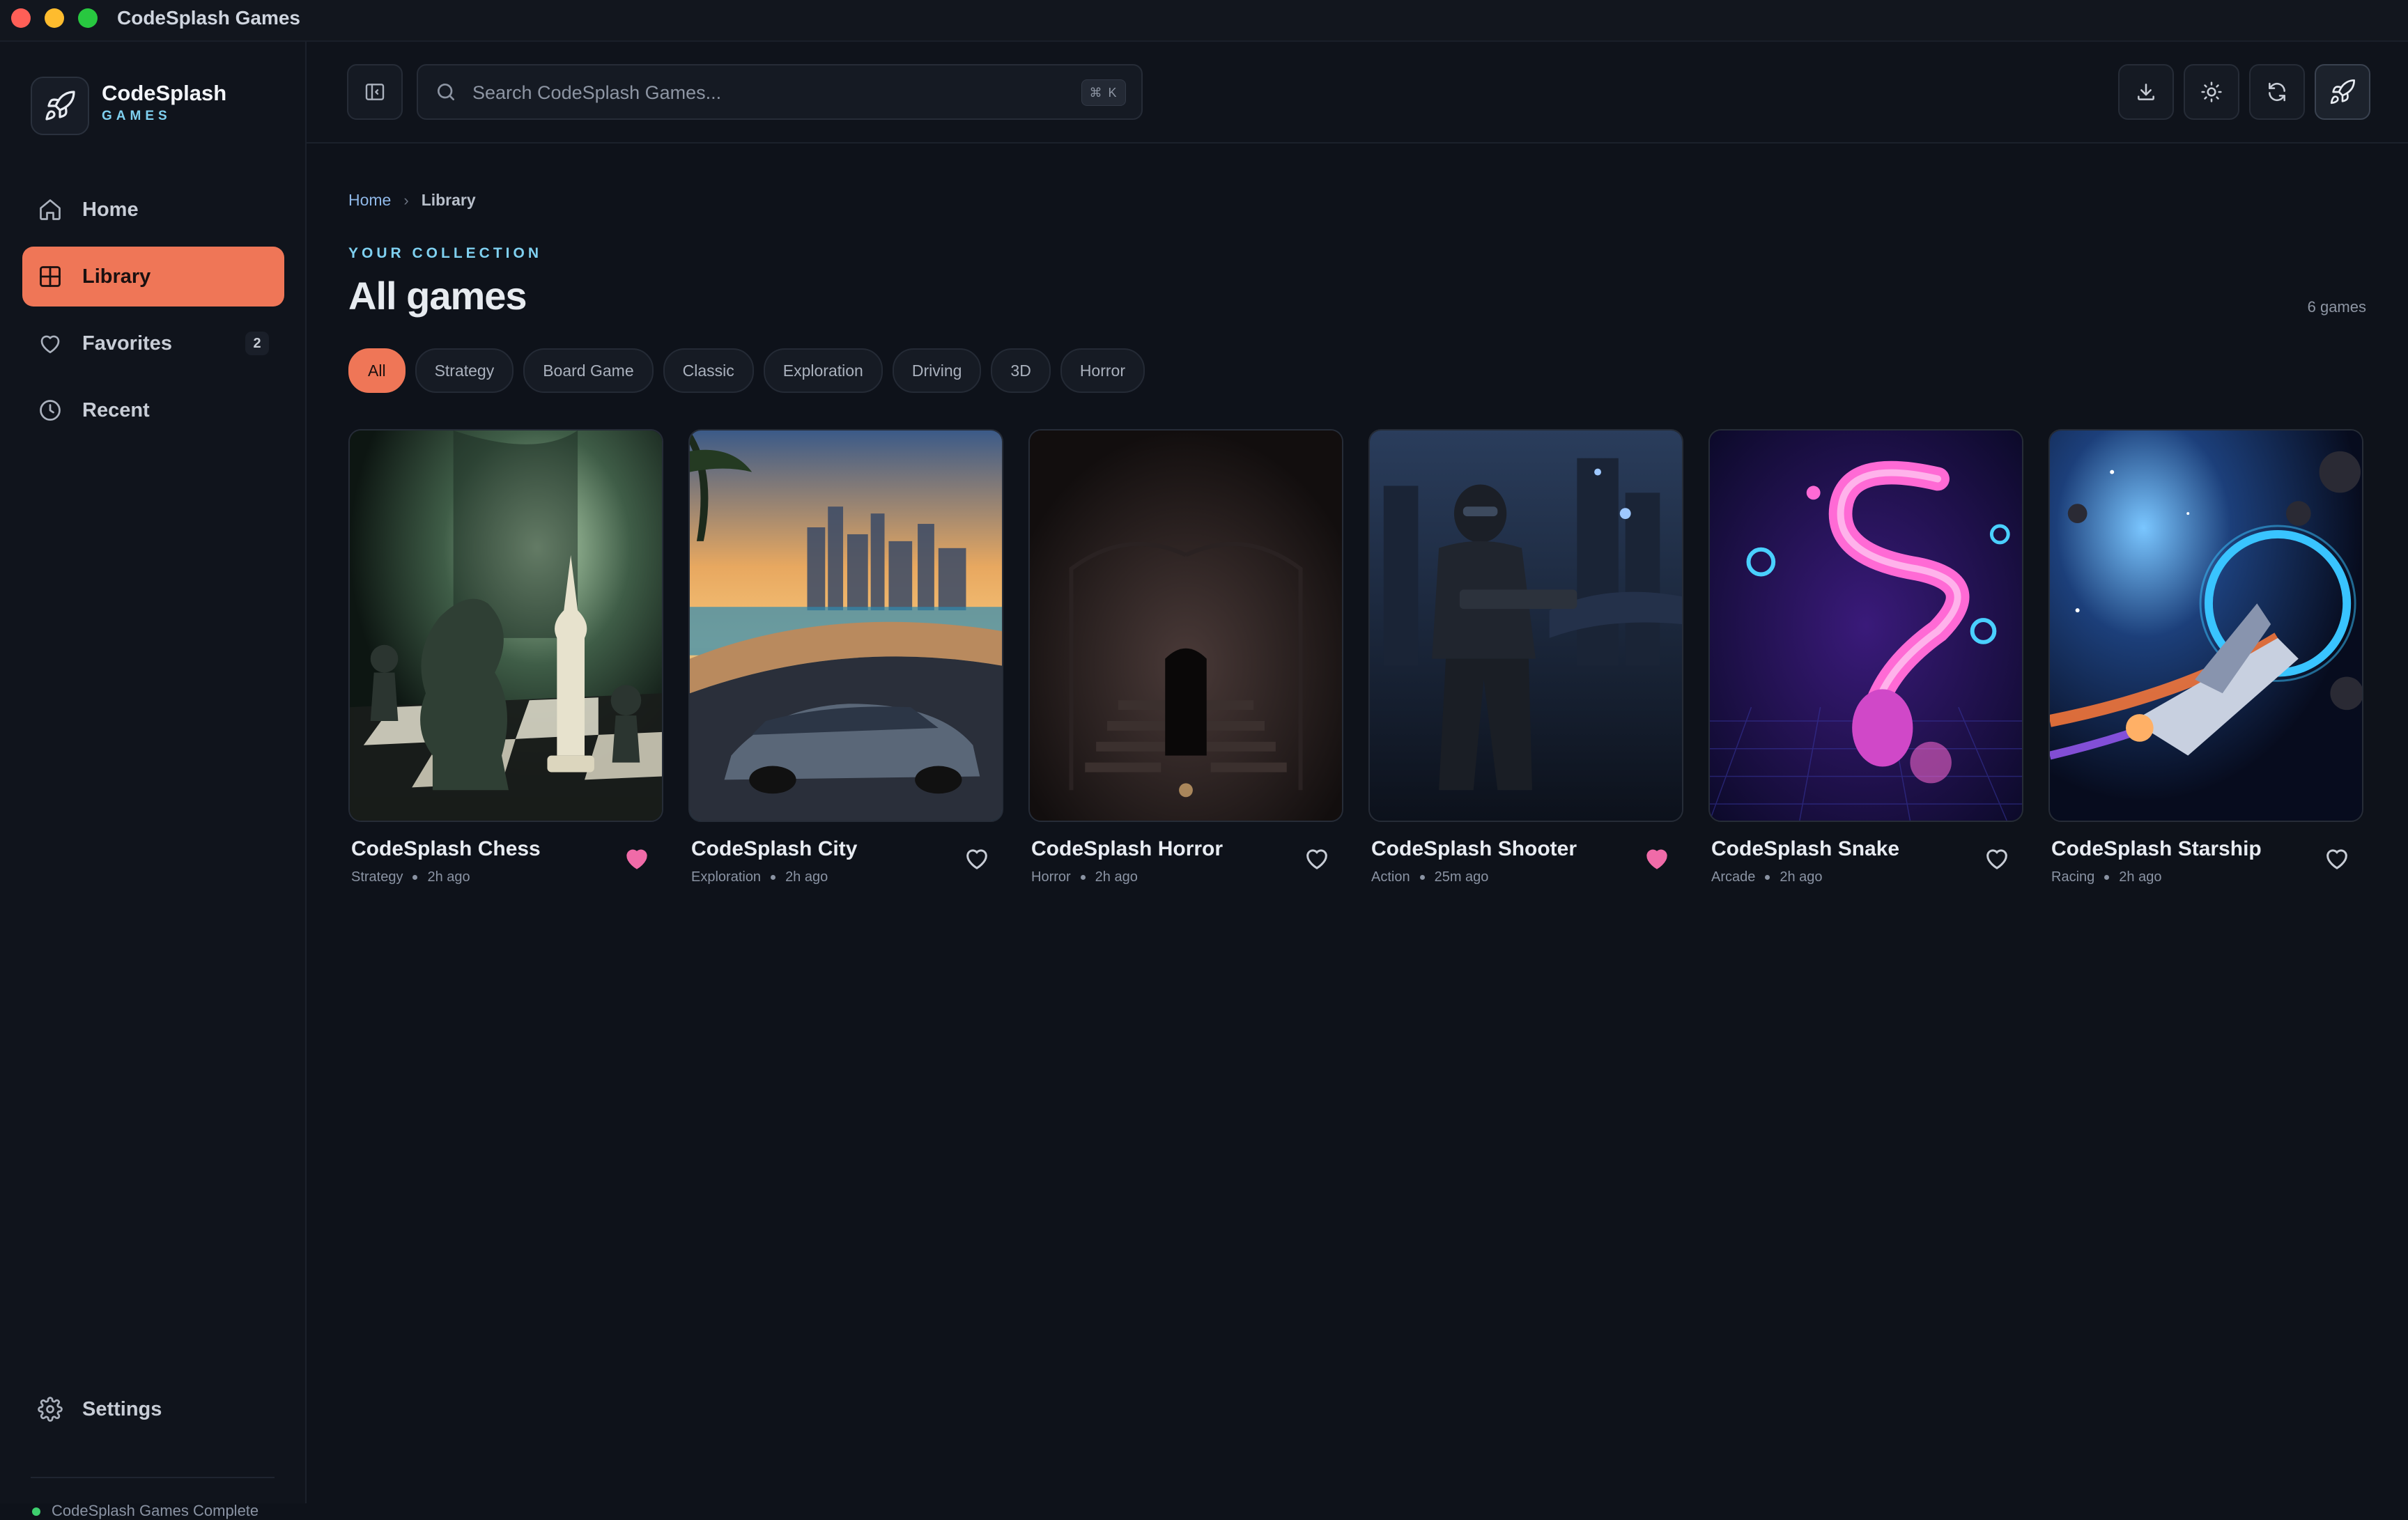 The height and width of the screenshot is (1520, 2408). Describe the element at coordinates (50, 344) in the screenshot. I see `heart-icon` at that location.